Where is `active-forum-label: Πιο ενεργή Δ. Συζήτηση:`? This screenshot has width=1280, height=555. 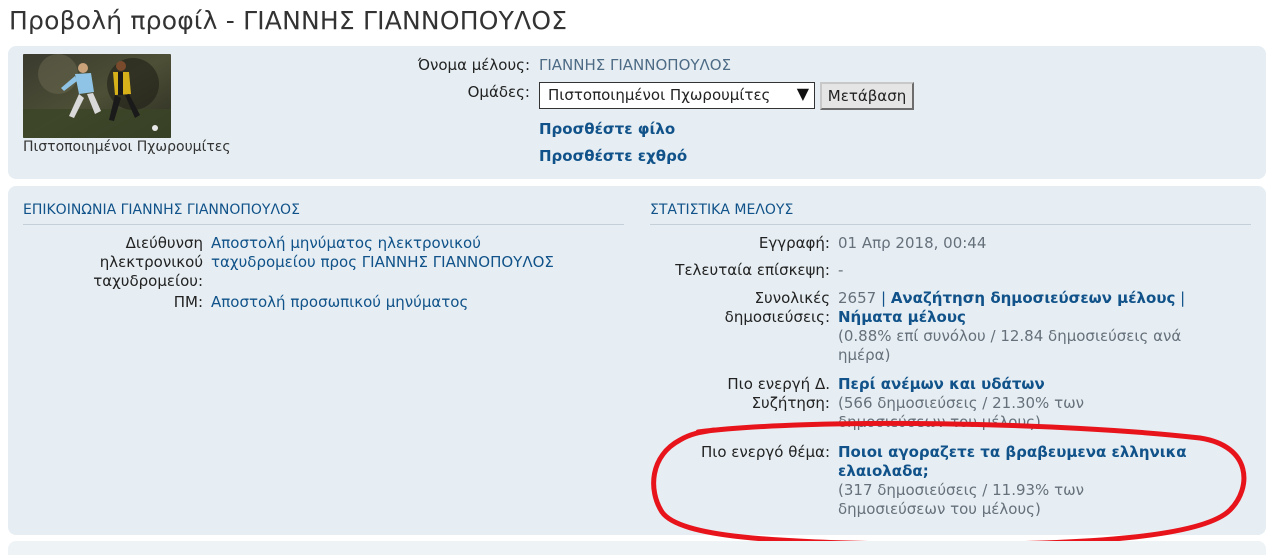 active-forum-label: Πιο ενεργή Δ. Συζήτηση: is located at coordinates (734, 394).